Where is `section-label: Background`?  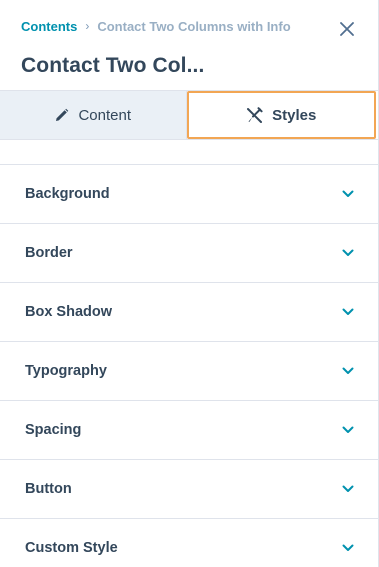 section-label: Background is located at coordinates (67, 194).